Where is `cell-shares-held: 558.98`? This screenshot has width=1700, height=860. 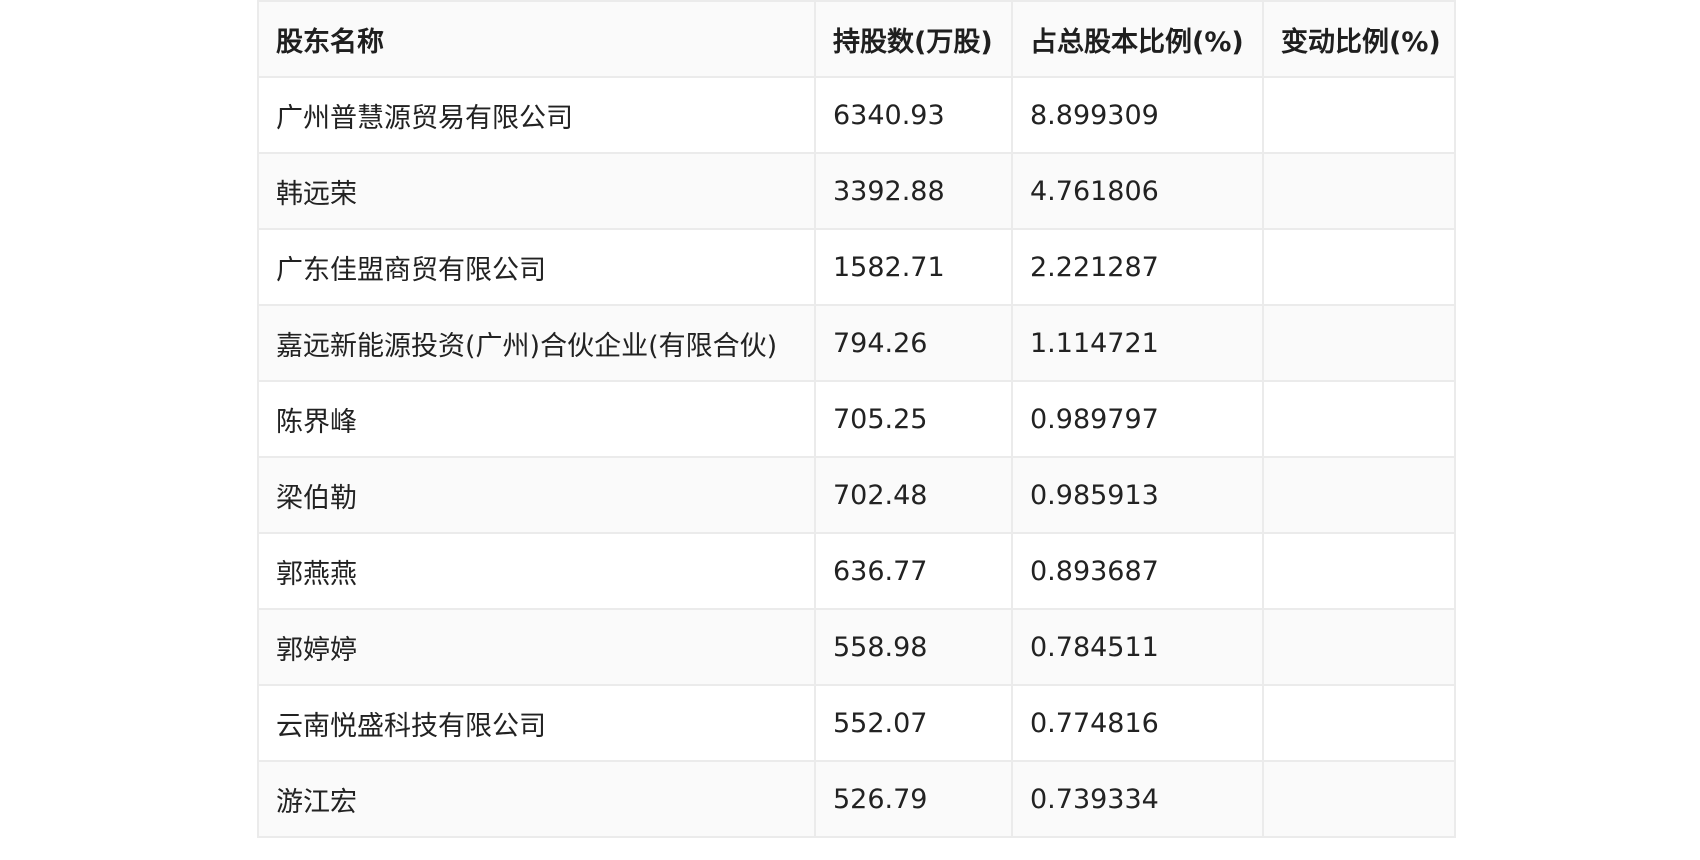
cell-shares-held: 558.98 is located at coordinates (913, 647).